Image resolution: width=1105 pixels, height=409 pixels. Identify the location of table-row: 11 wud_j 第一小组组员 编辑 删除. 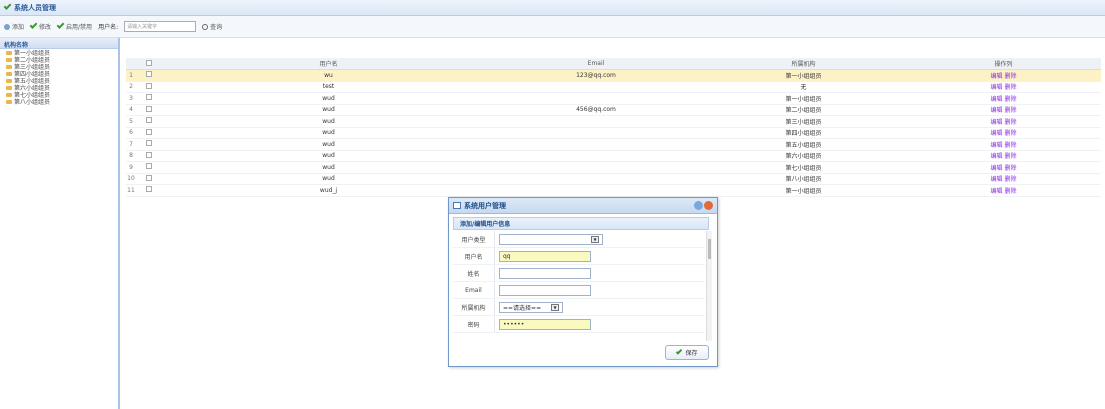
(613, 191).